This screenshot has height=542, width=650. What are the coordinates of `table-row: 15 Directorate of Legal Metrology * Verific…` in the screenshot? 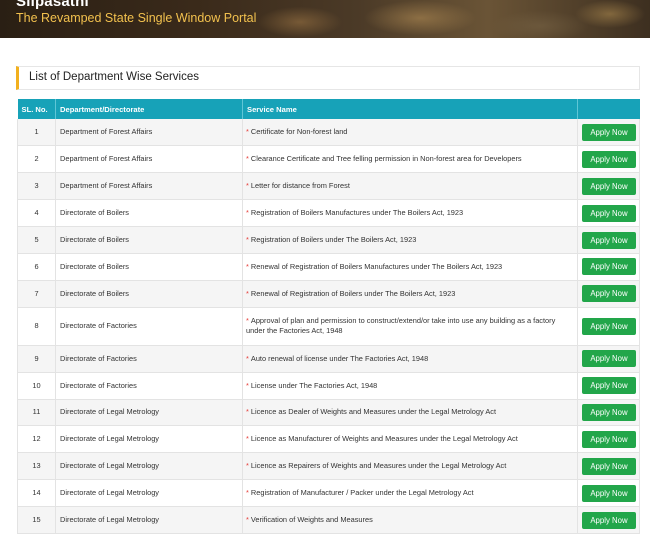 It's located at (328, 520).